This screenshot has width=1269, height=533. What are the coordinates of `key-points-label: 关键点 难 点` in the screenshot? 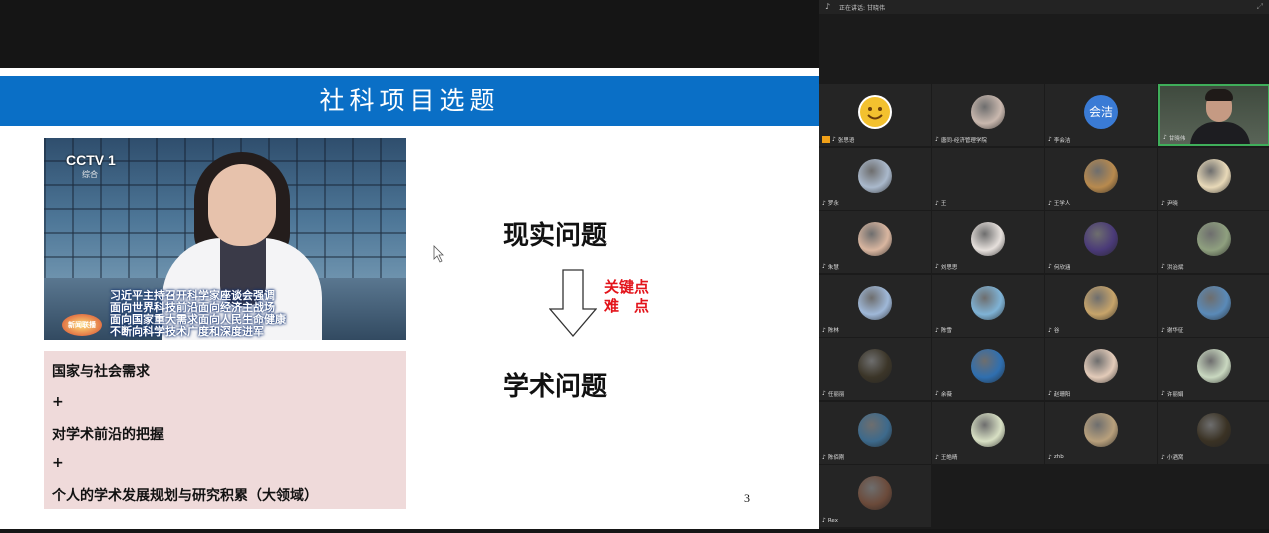 It's located at (626, 297).